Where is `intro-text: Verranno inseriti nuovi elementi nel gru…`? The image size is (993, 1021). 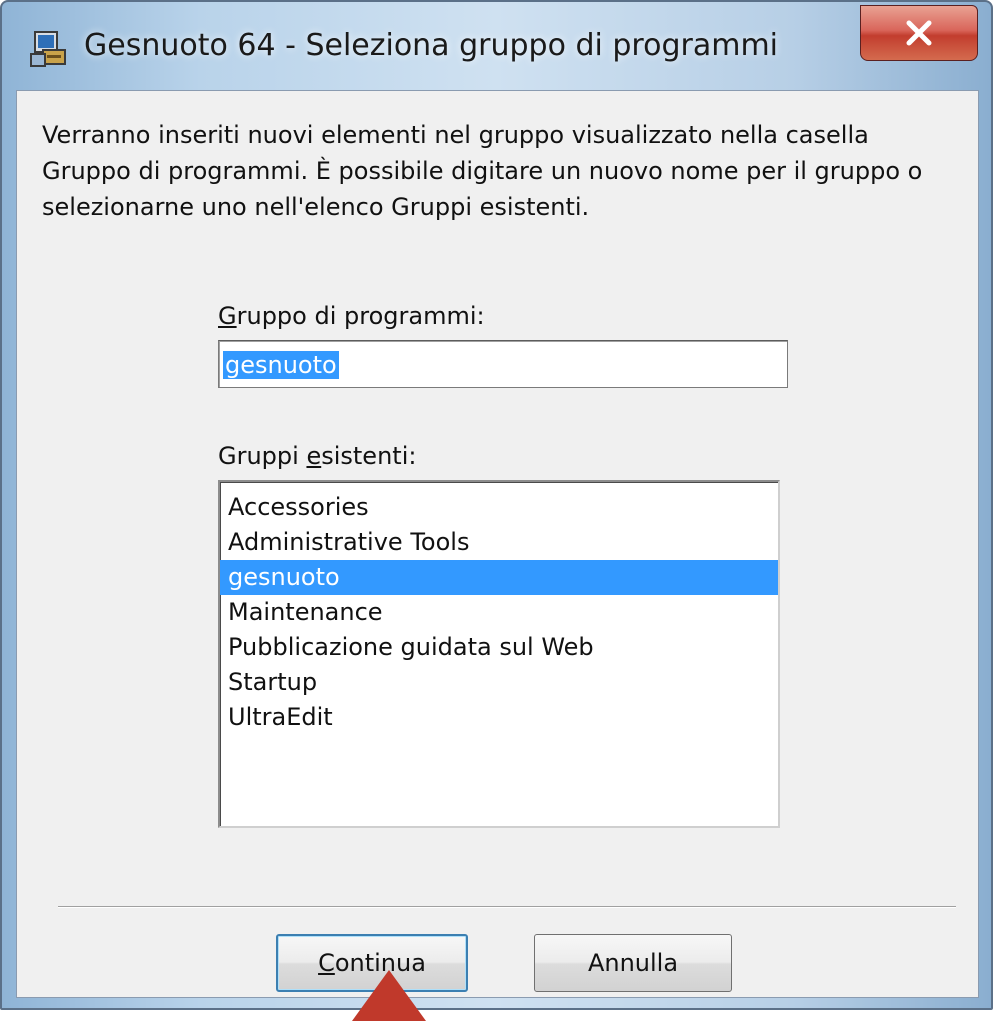
intro-text: Verranno inseriti nuovi elementi nel gru… is located at coordinates (482, 171).